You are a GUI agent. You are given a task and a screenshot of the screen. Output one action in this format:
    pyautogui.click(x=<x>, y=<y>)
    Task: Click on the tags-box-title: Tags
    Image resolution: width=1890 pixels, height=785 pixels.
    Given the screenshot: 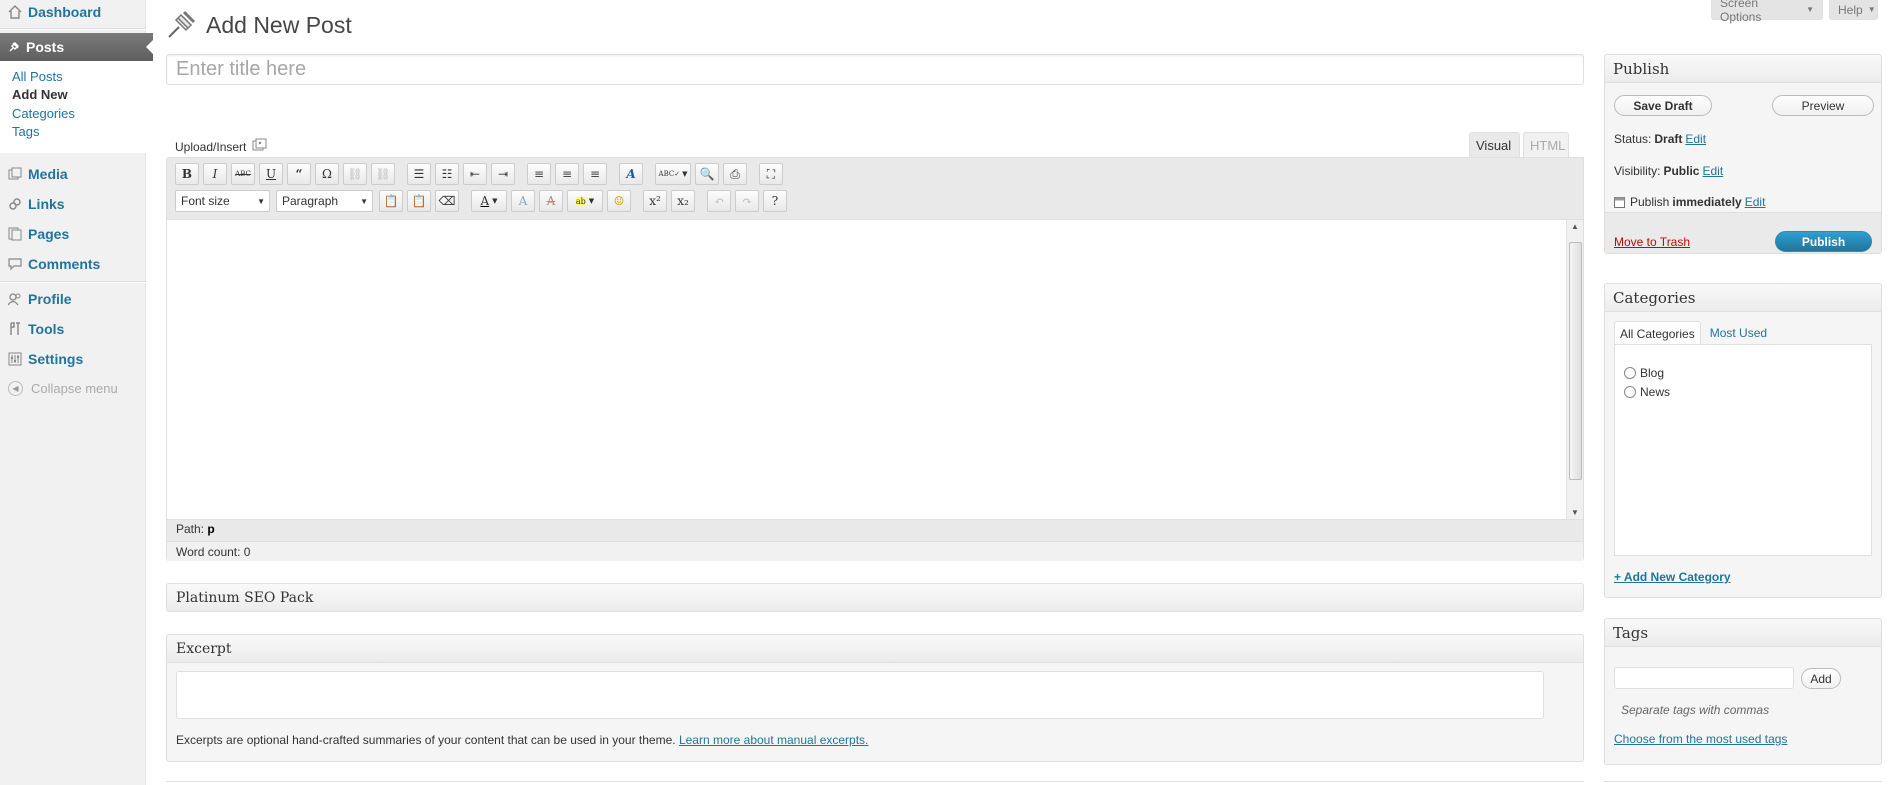 What is the action you would take?
    pyautogui.click(x=1743, y=633)
    